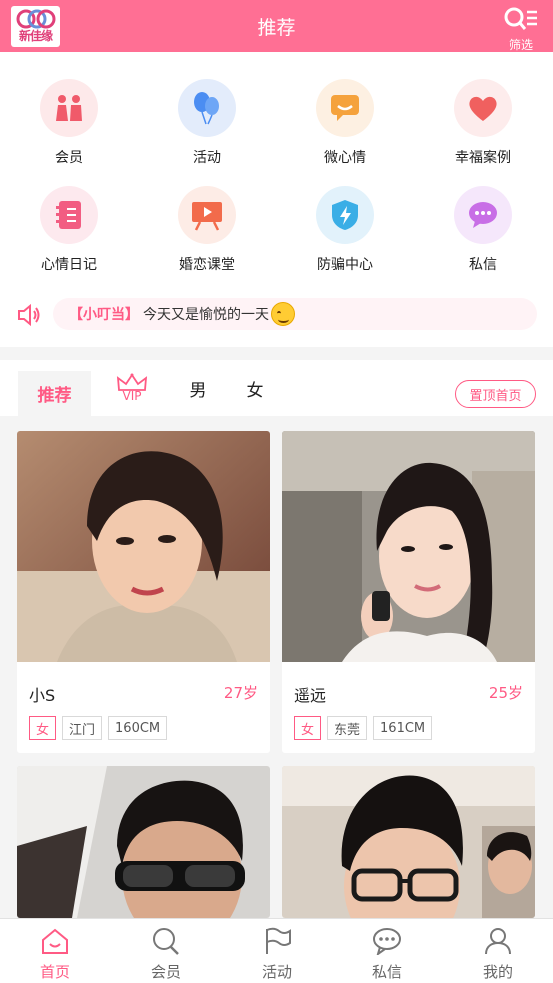  I want to click on profile-tags: 女 江门 160CM, so click(98, 728).